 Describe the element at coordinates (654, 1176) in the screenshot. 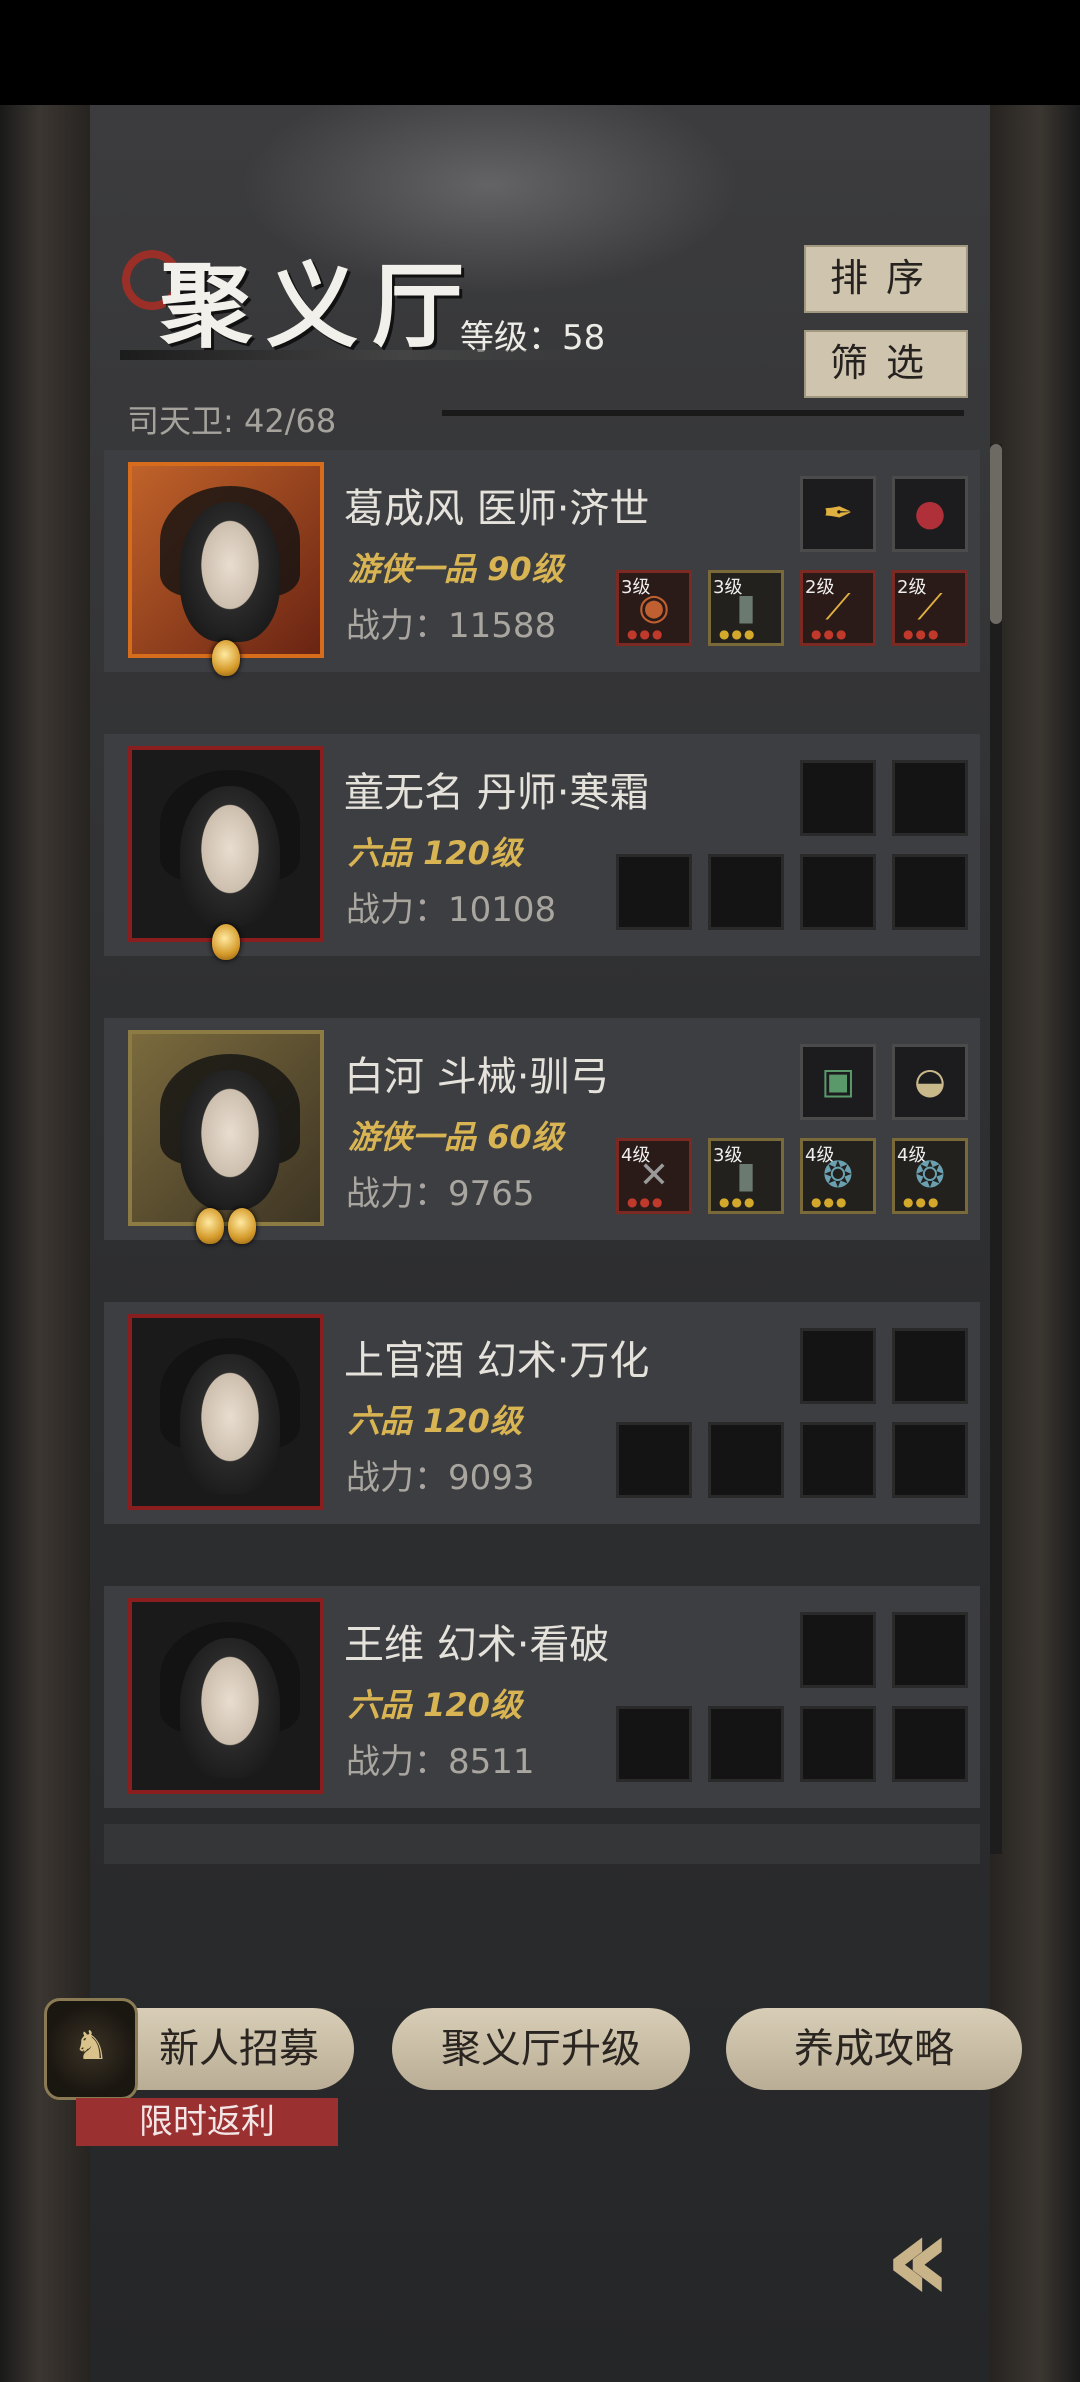

I see `crossbow-icon: 4级 ✕ ●●●` at that location.